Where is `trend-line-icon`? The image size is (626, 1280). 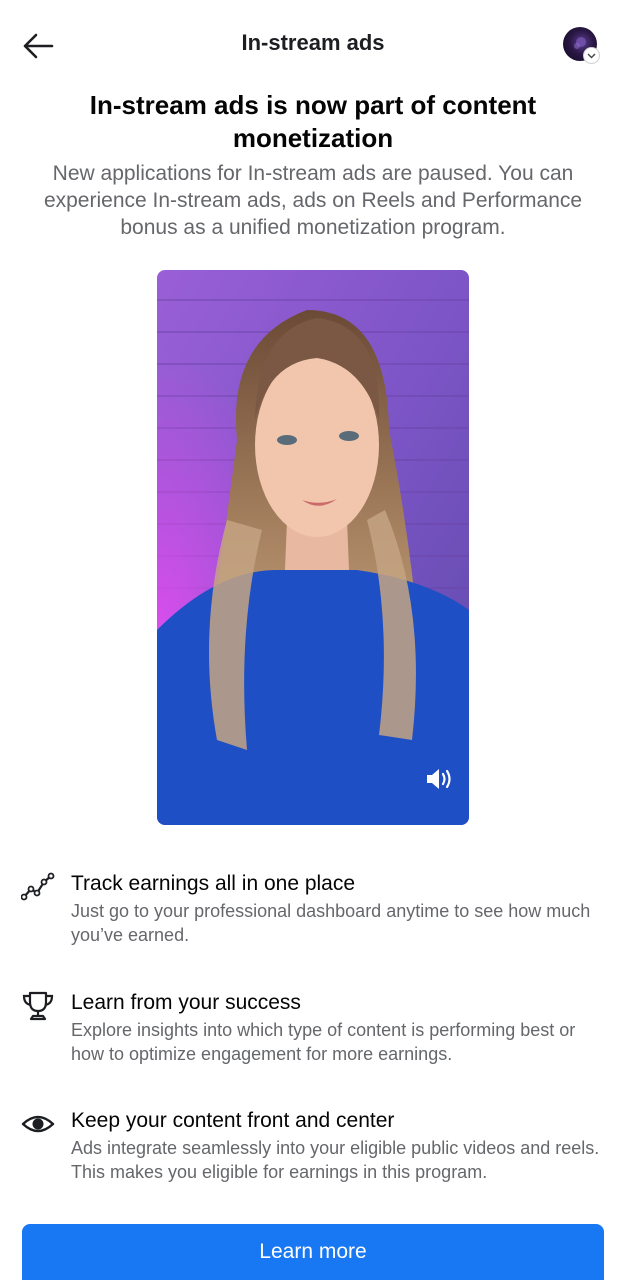
trend-line-icon is located at coordinates (38, 887).